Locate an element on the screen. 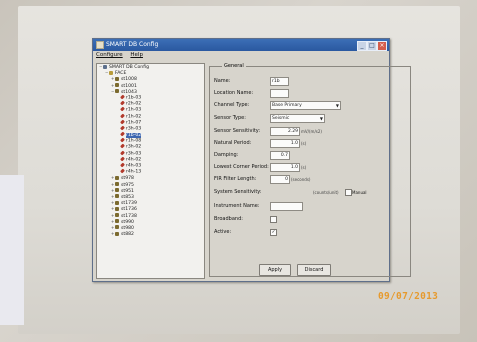  natural-period-field: 1.0 is located at coordinates (285, 143).